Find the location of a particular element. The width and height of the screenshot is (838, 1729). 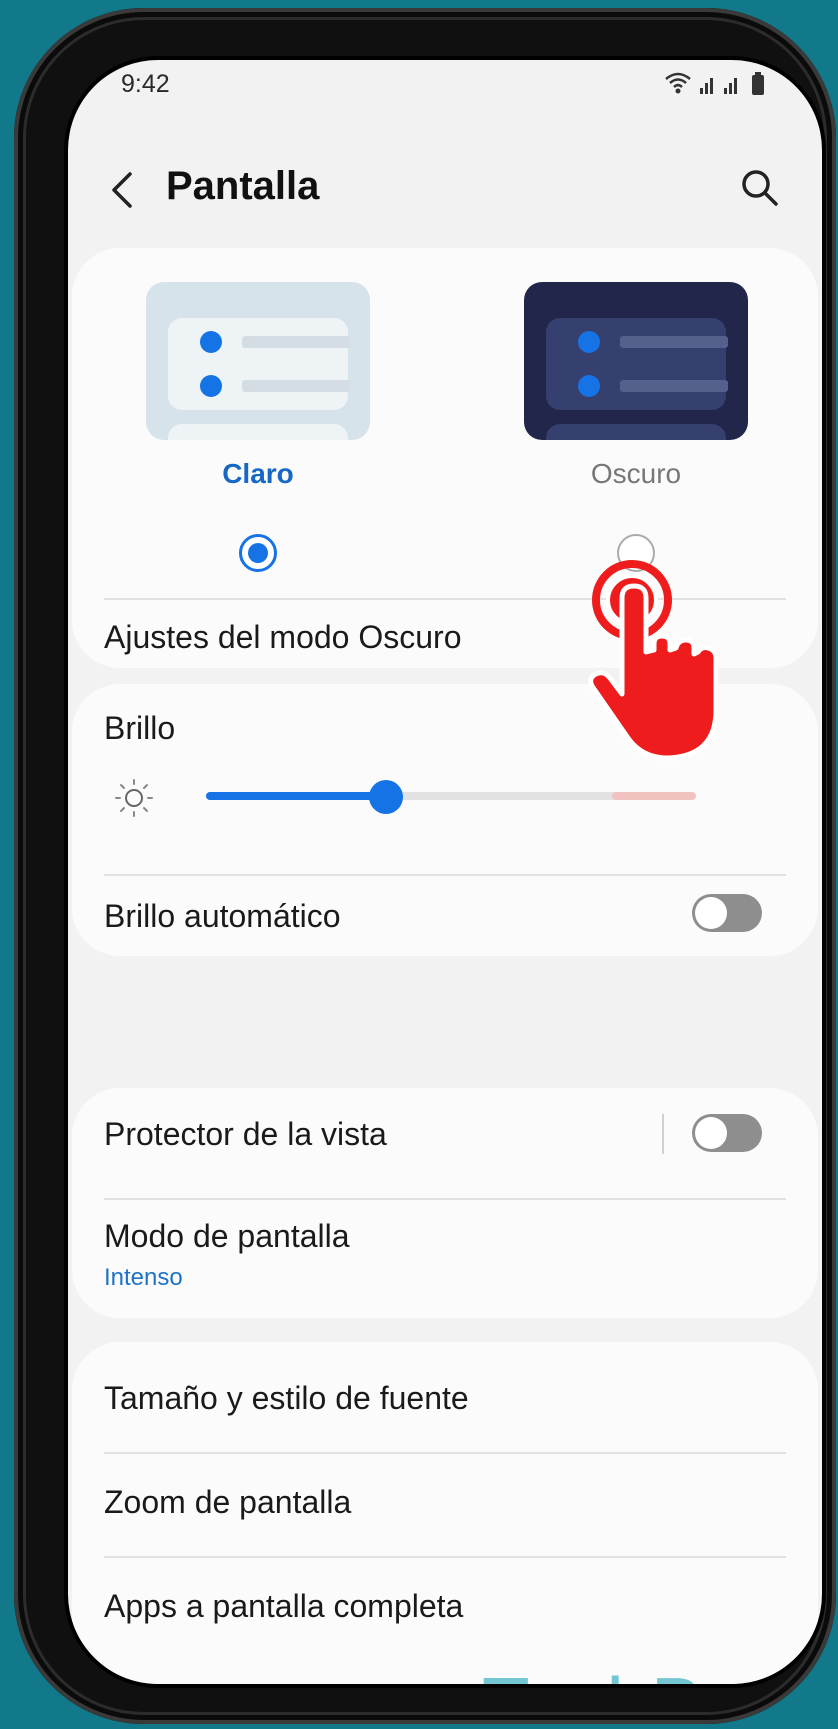

signal-icon is located at coordinates (718, 86).